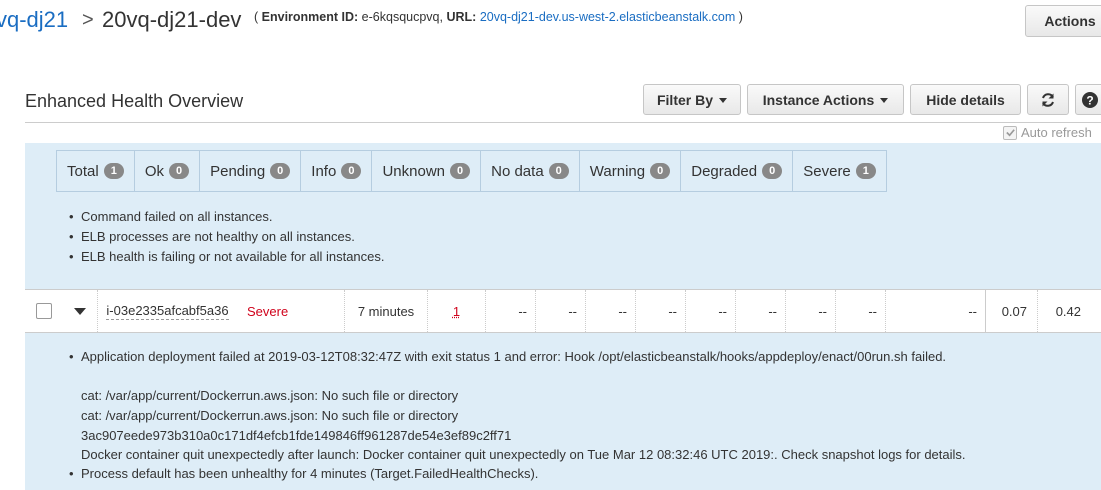 The width and height of the screenshot is (1101, 490). Describe the element at coordinates (1056, 132) in the screenshot. I see `auto-refresh-label: Auto refresh` at that location.